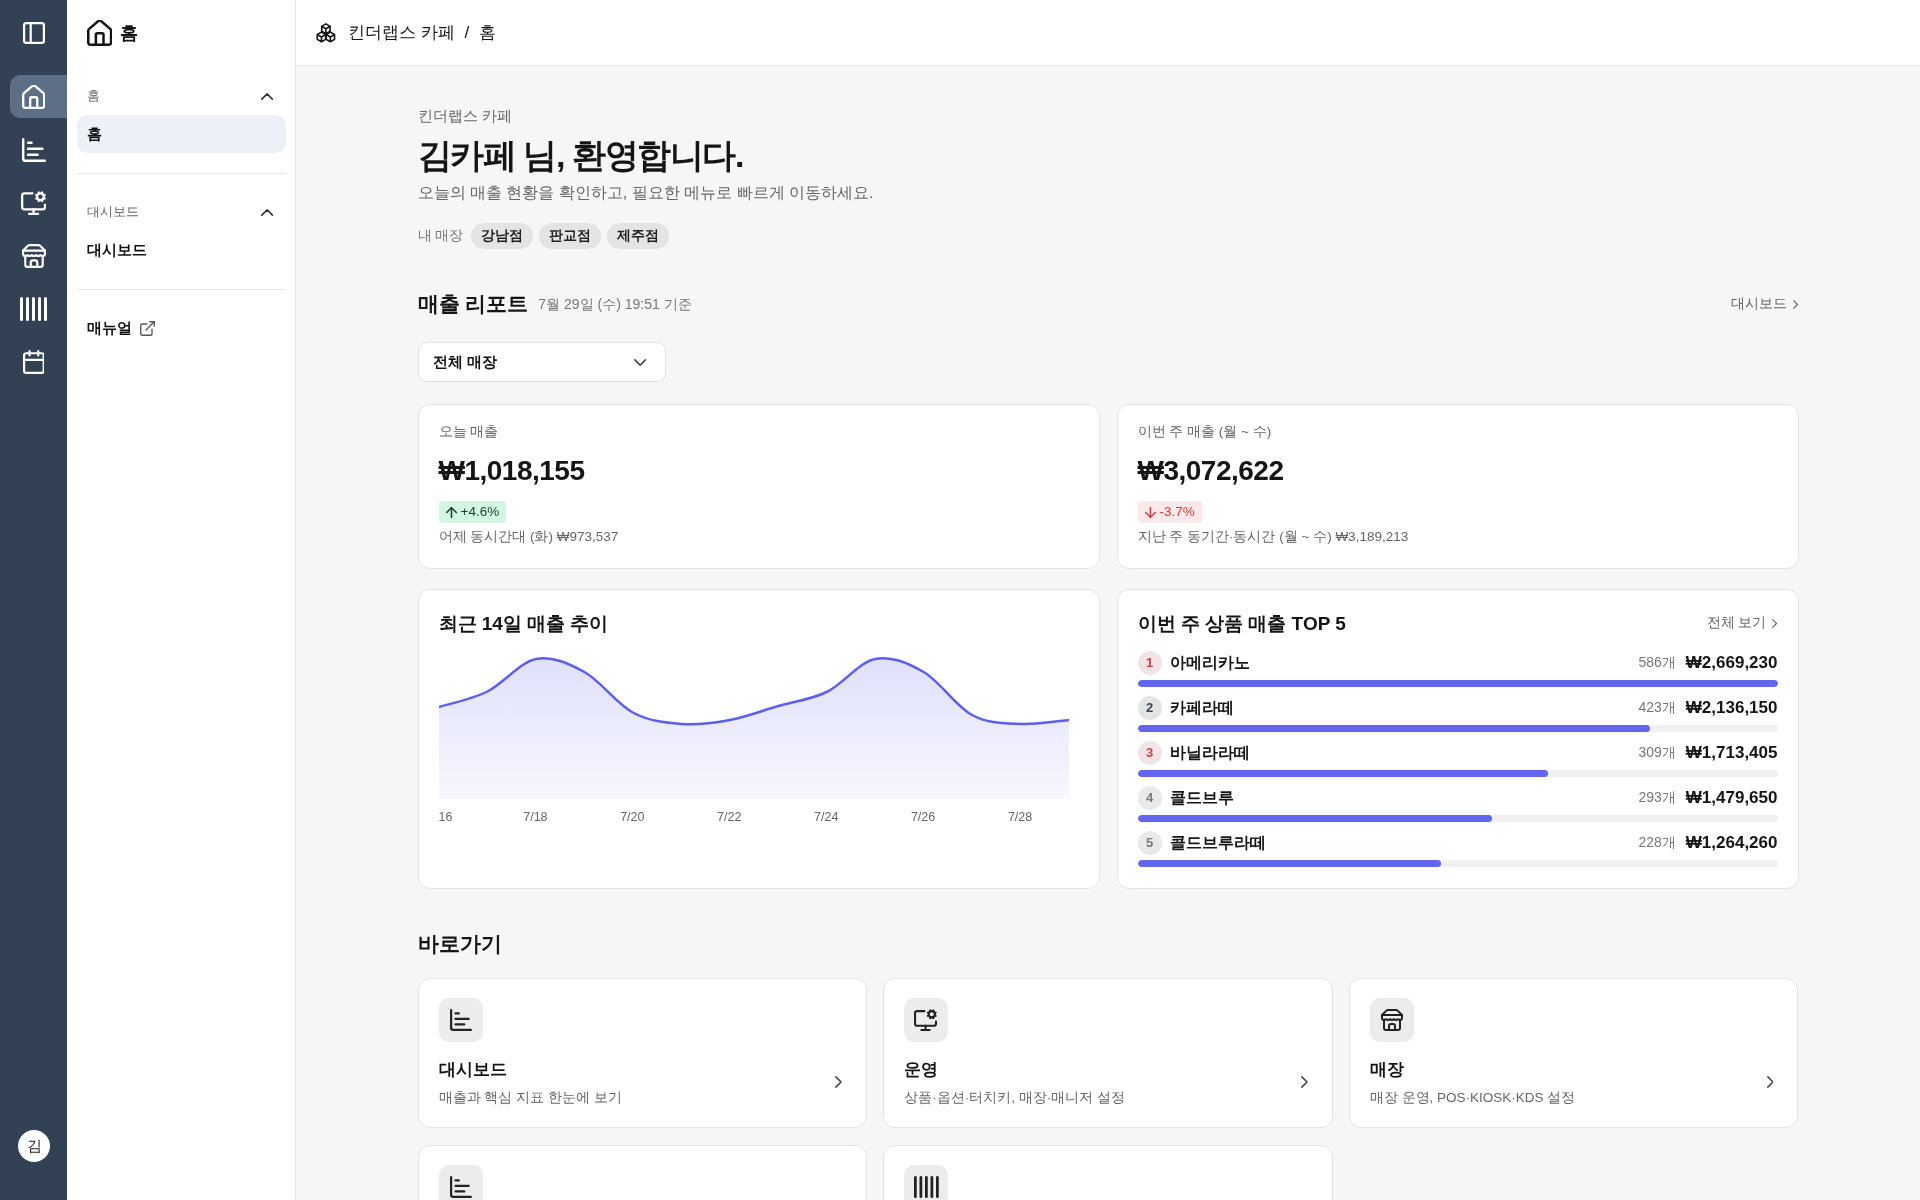  I want to click on product-name: 콜드브루, so click(1201, 797).